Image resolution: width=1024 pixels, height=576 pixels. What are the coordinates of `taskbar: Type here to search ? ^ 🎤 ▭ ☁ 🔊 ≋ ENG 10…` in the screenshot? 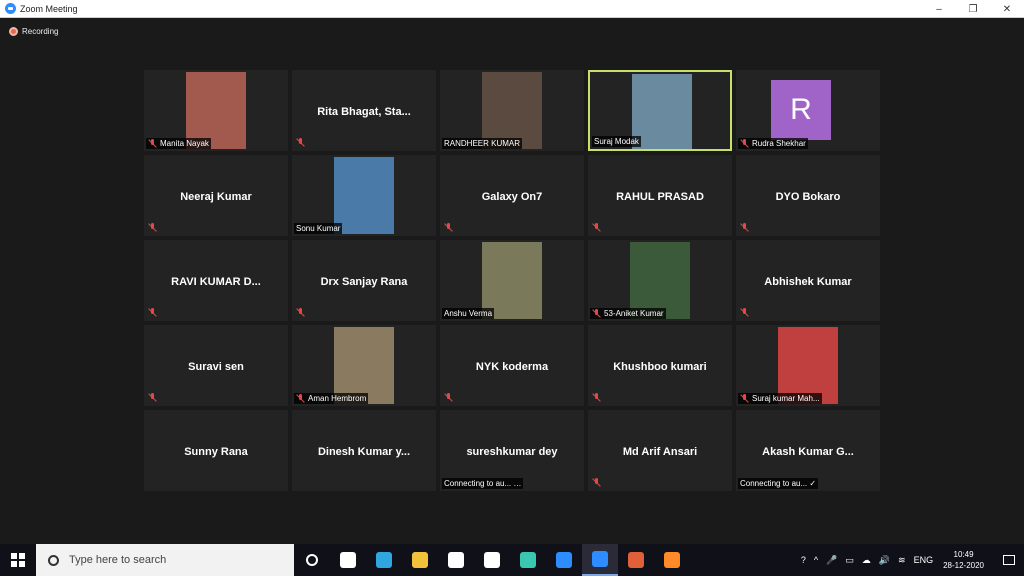 It's located at (512, 560).